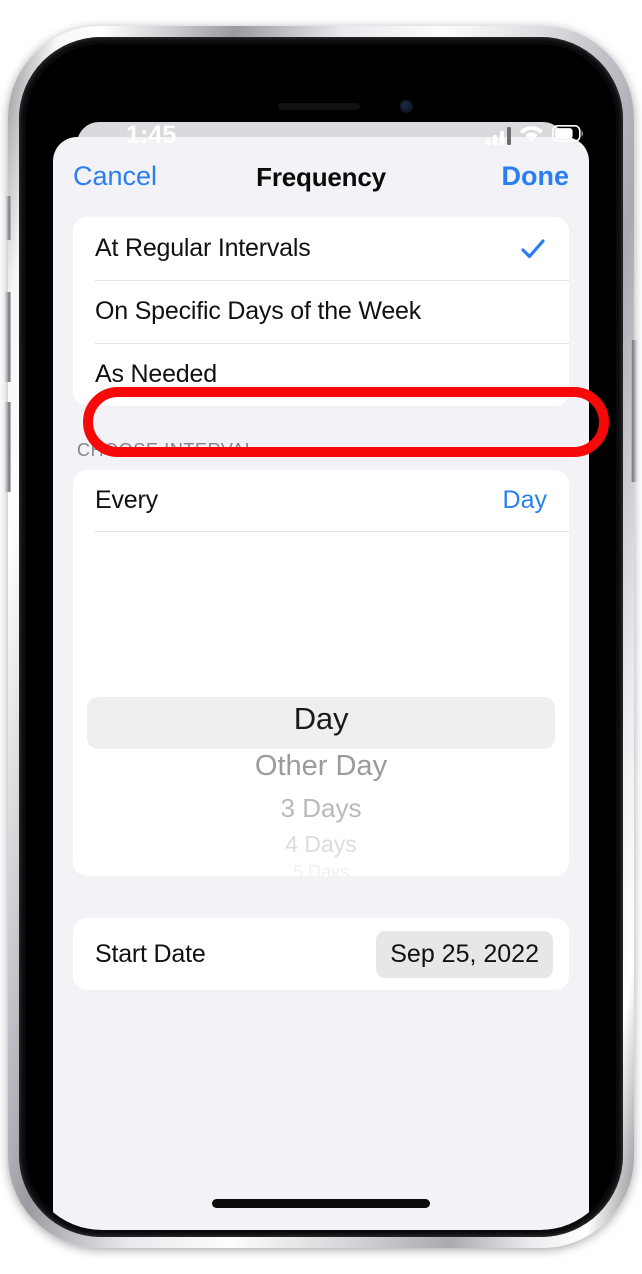 The width and height of the screenshot is (642, 1274). What do you see at coordinates (321, 248) in the screenshot?
I see `frequency-option-at-regular-intervals: At Regular Intervals` at bounding box center [321, 248].